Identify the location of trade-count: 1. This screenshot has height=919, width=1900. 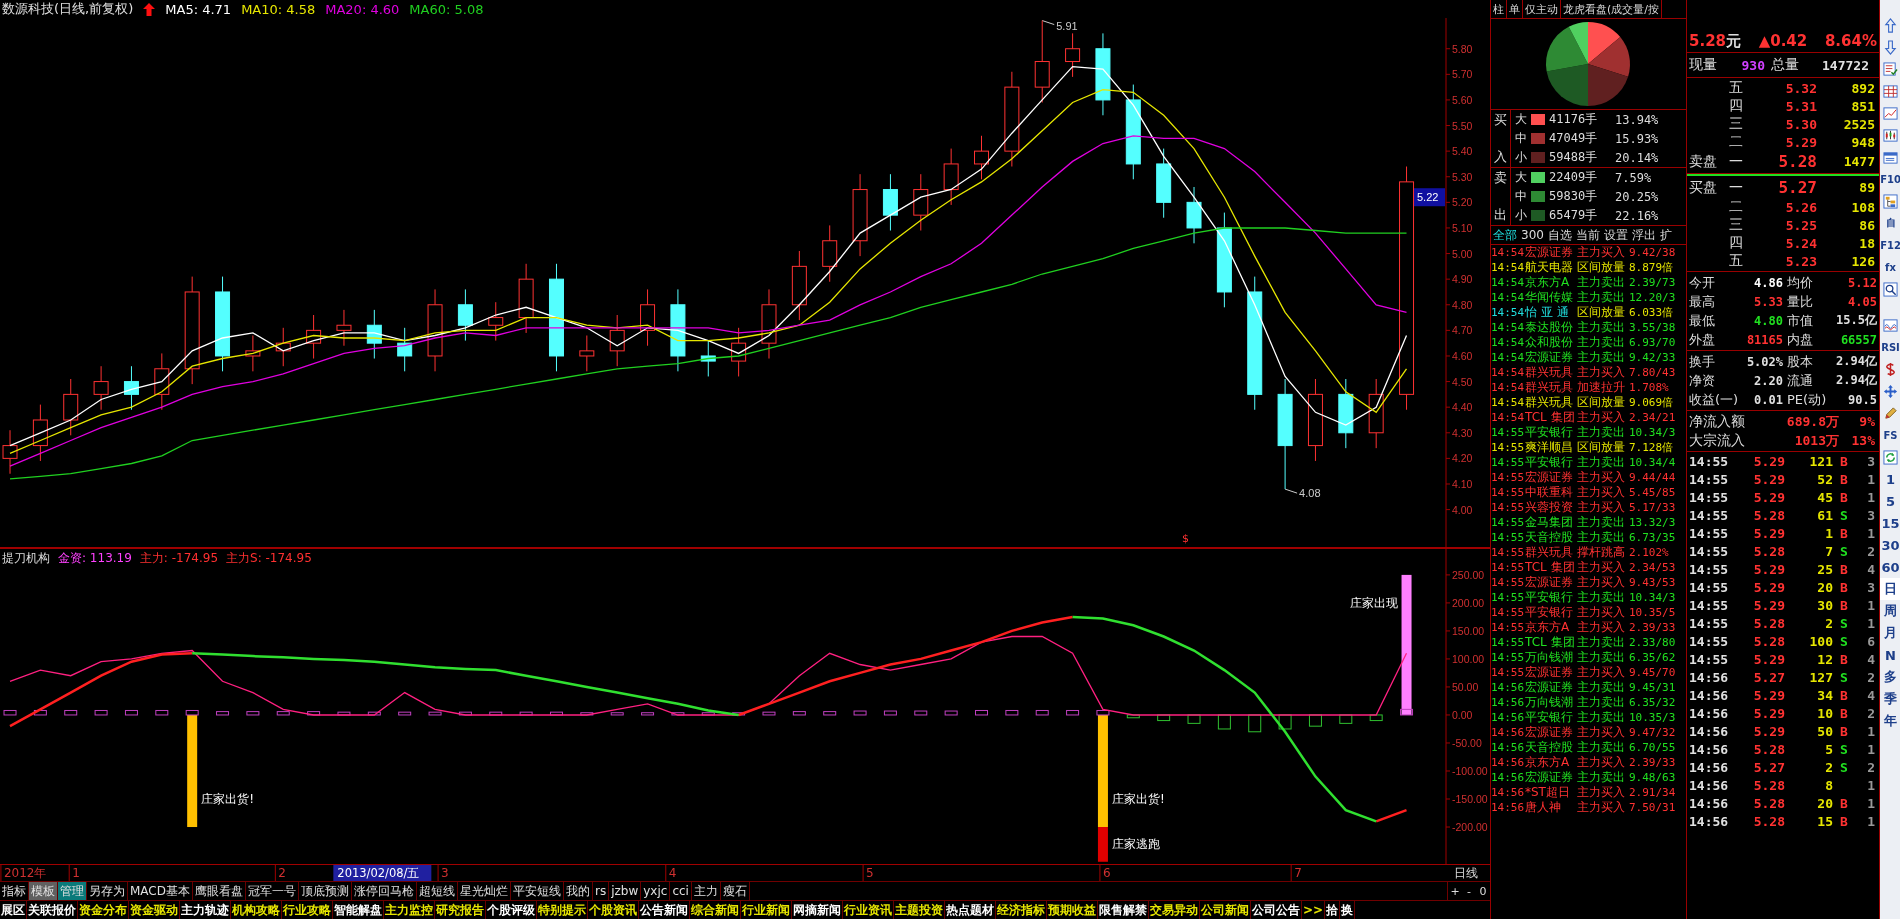
(1870, 821).